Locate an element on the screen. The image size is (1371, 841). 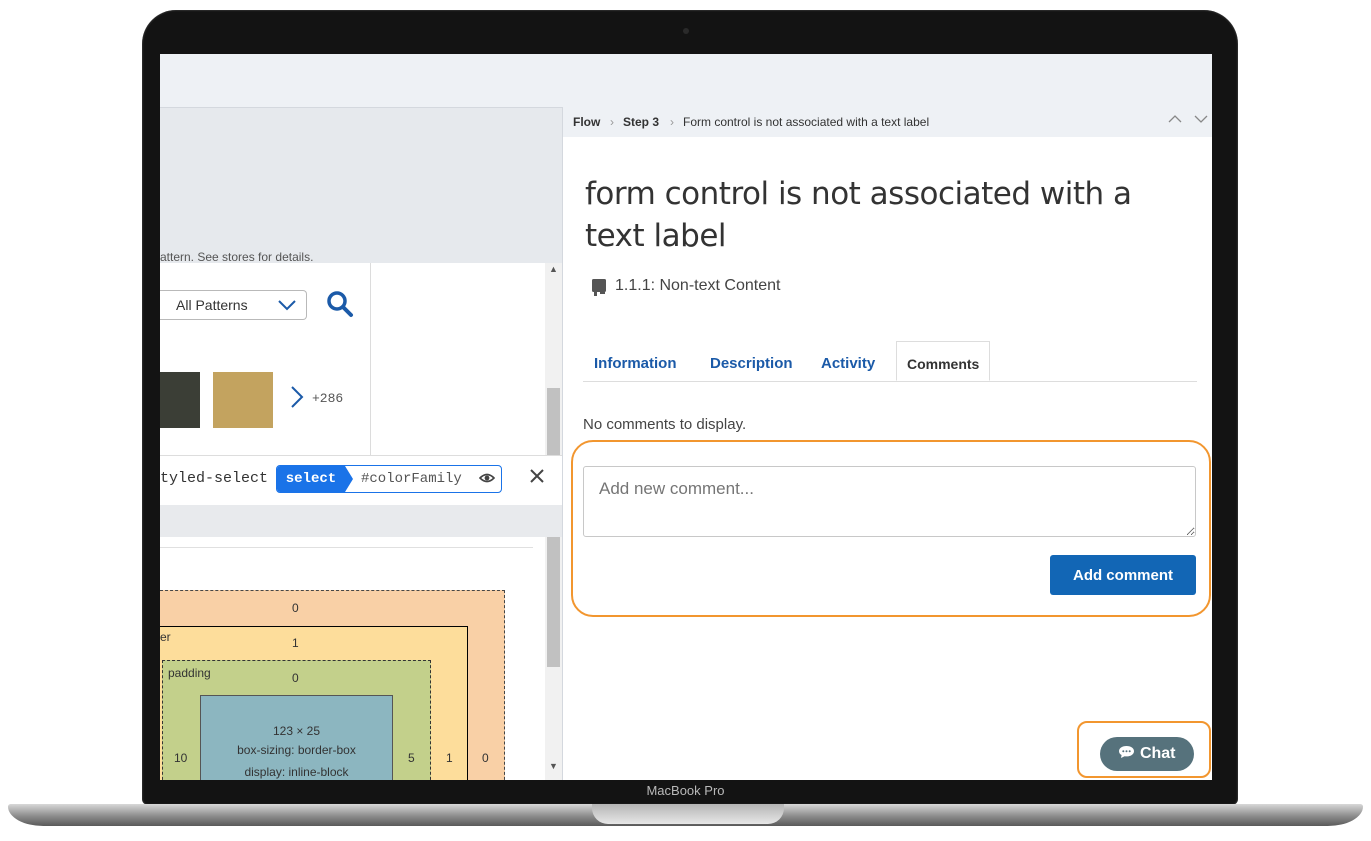
tab-activity: Activity is located at coordinates (848, 363).